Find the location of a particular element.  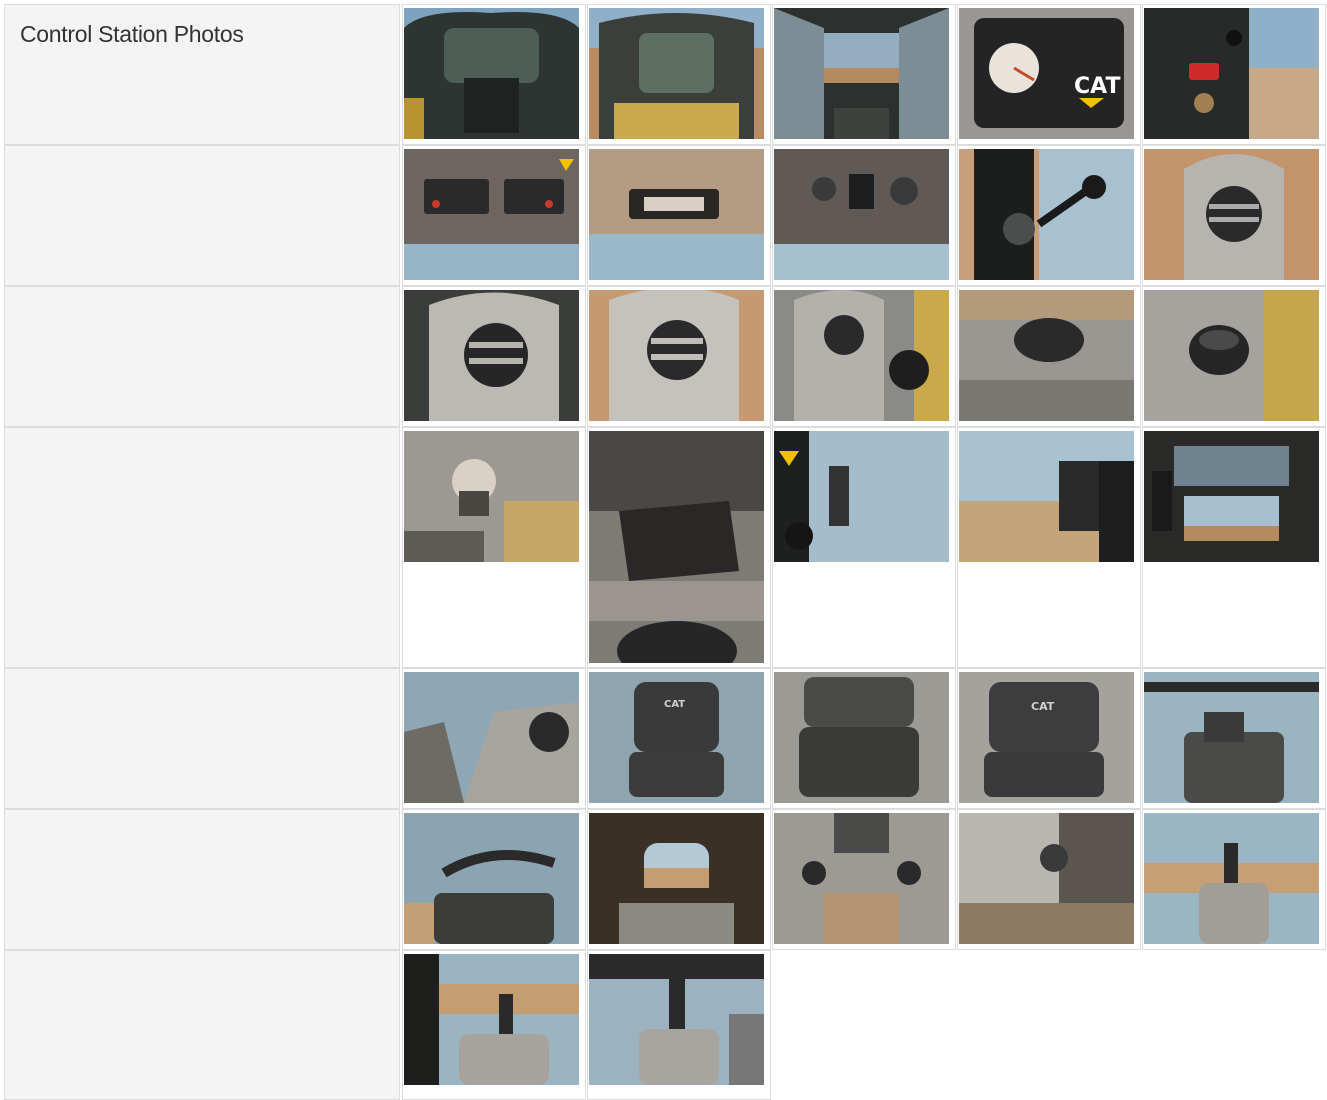

section-label-cell: Control Station Photos is located at coordinates (202, 74).